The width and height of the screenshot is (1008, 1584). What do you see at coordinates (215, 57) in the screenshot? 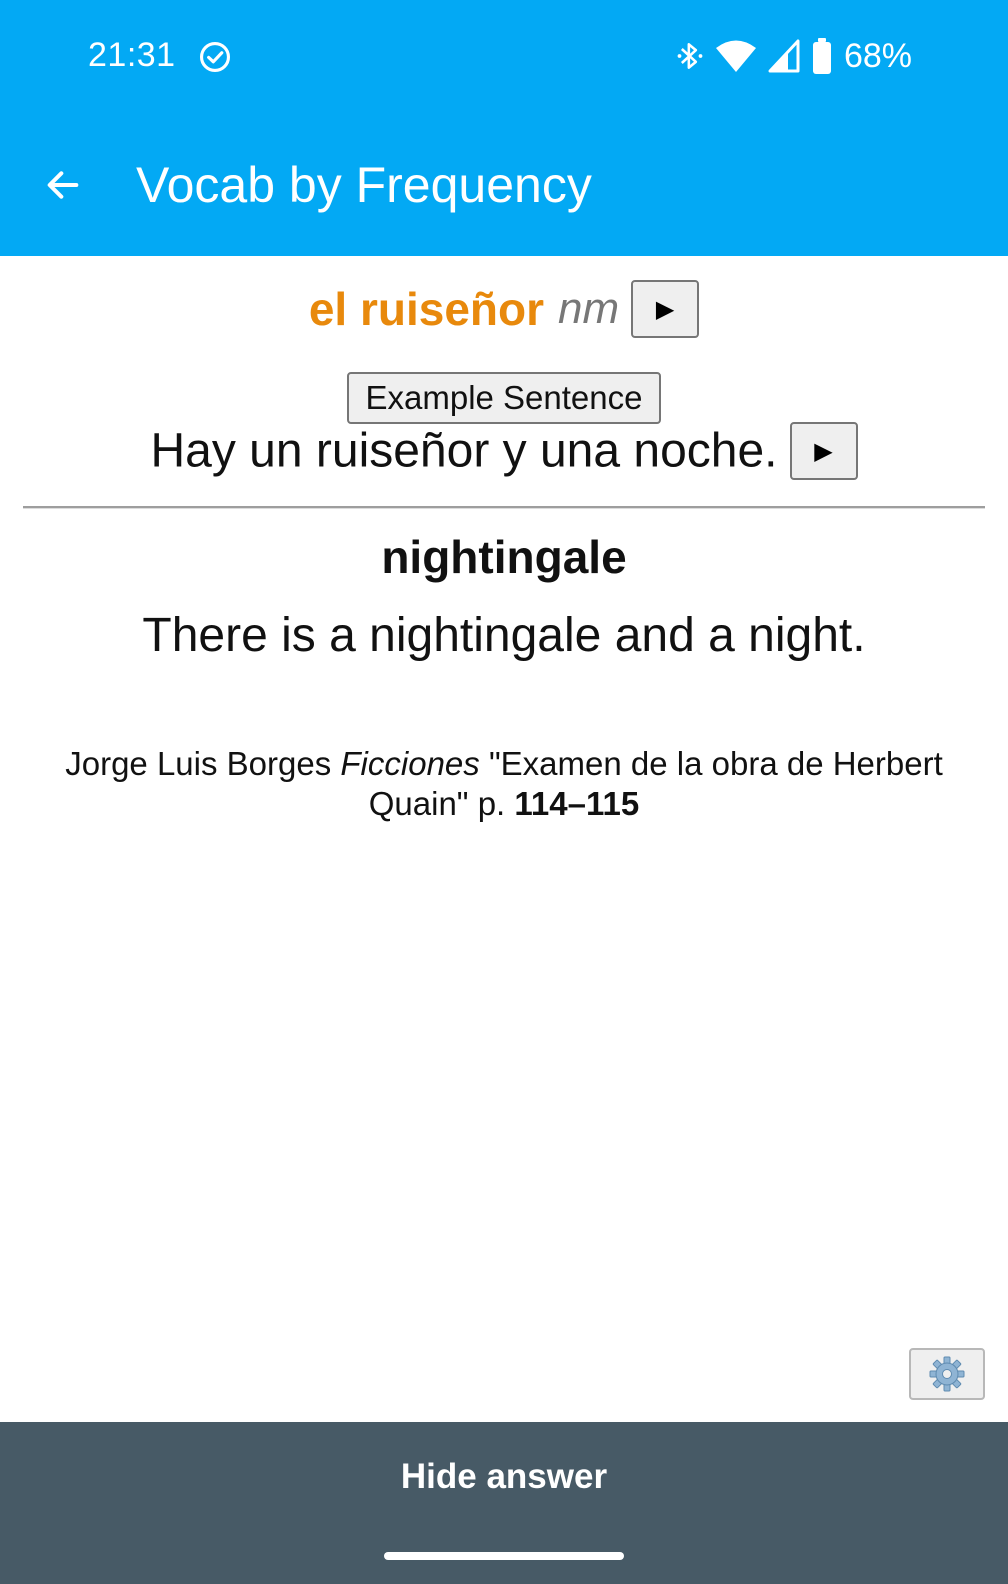
I see `check-circle-icon` at bounding box center [215, 57].